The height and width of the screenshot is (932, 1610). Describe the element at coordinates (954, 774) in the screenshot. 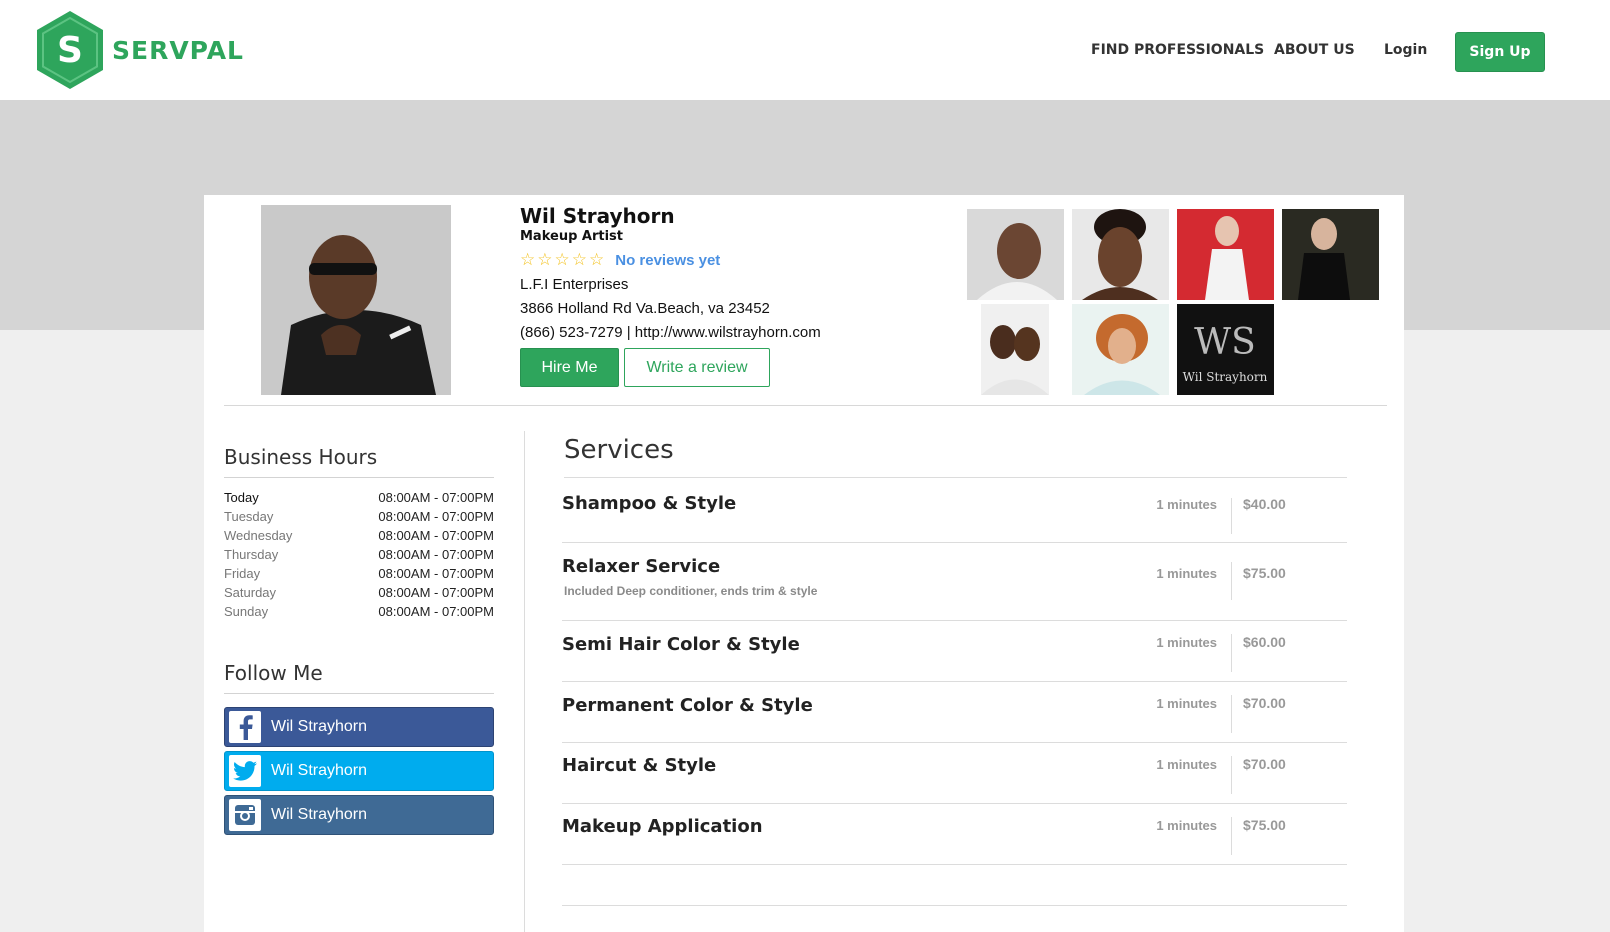

I see `service-row: Haircut & Style 1 minutes $70.00` at that location.